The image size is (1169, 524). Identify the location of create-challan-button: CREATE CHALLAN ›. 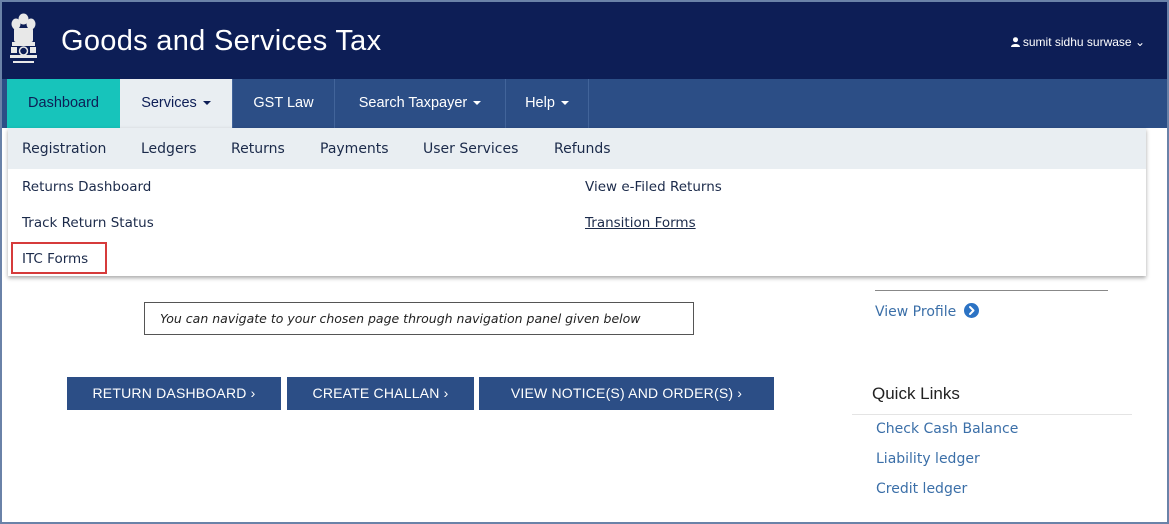
(380, 393).